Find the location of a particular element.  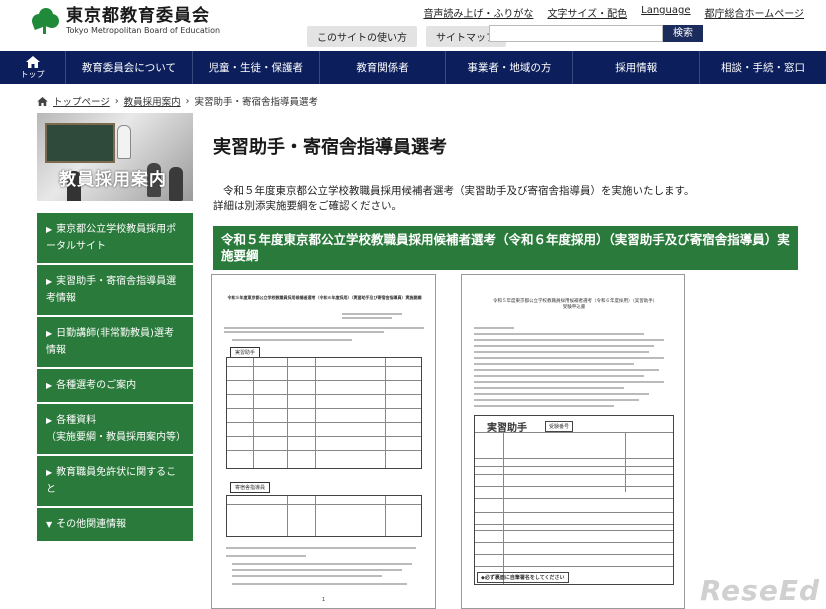

recruit-banner-image: 教員採用案内 is located at coordinates (115, 157).